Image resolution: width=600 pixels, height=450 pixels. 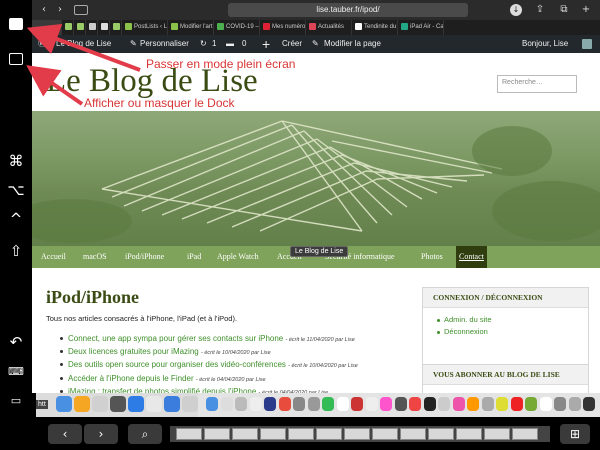 What do you see at coordinates (101, 434) in the screenshot?
I see `touchbar-forward-icon: ›` at bounding box center [101, 434].